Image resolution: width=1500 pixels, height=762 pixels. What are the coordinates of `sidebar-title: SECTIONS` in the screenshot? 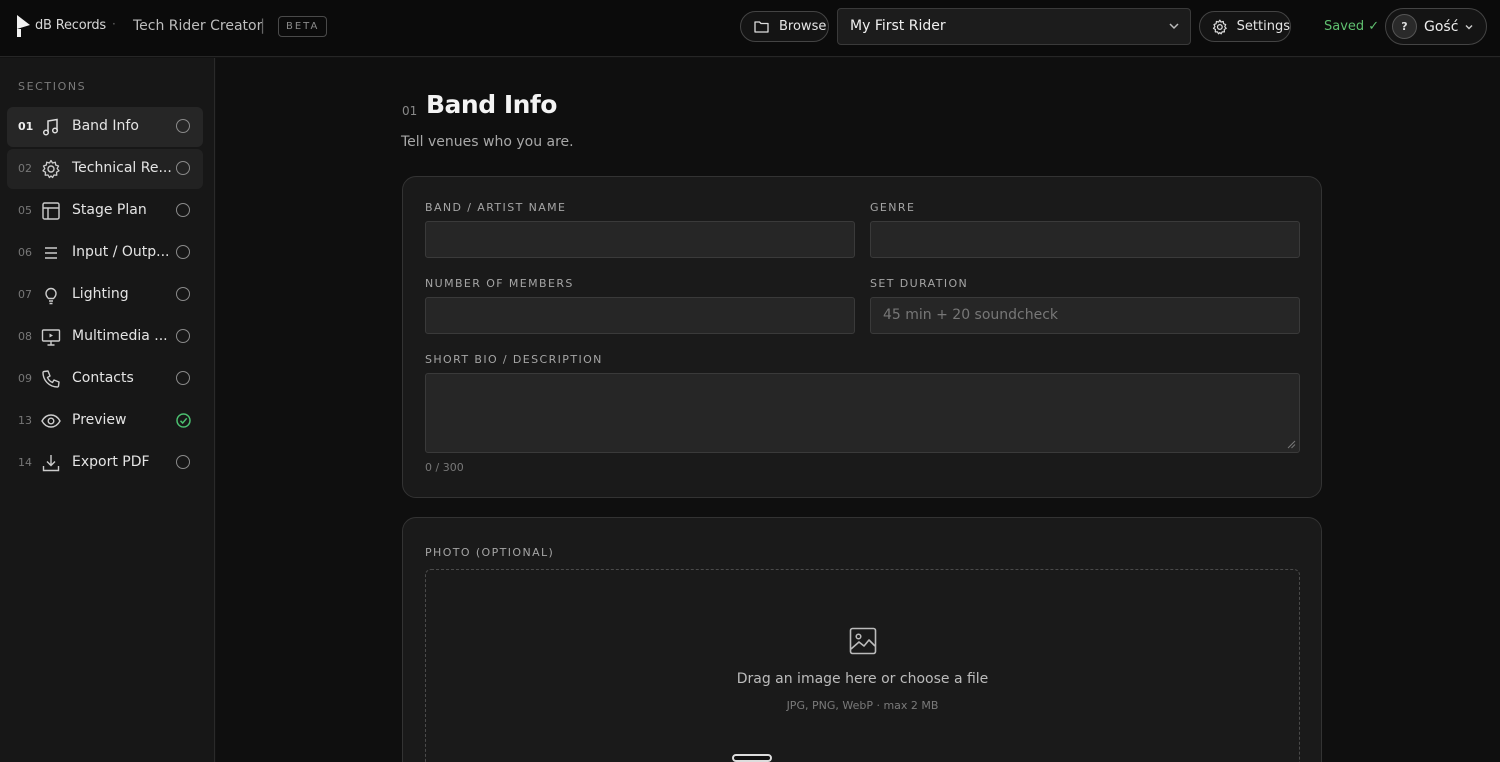 It's located at (52, 86).